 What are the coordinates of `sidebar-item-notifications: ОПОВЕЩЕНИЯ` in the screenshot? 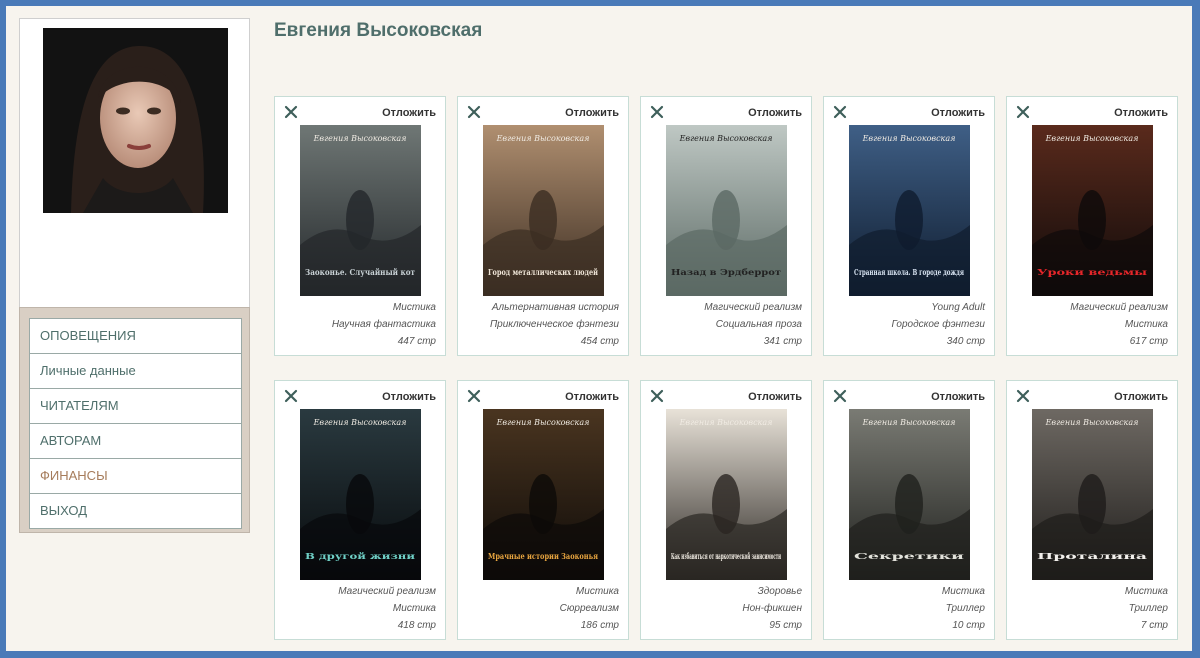 It's located at (135, 336).